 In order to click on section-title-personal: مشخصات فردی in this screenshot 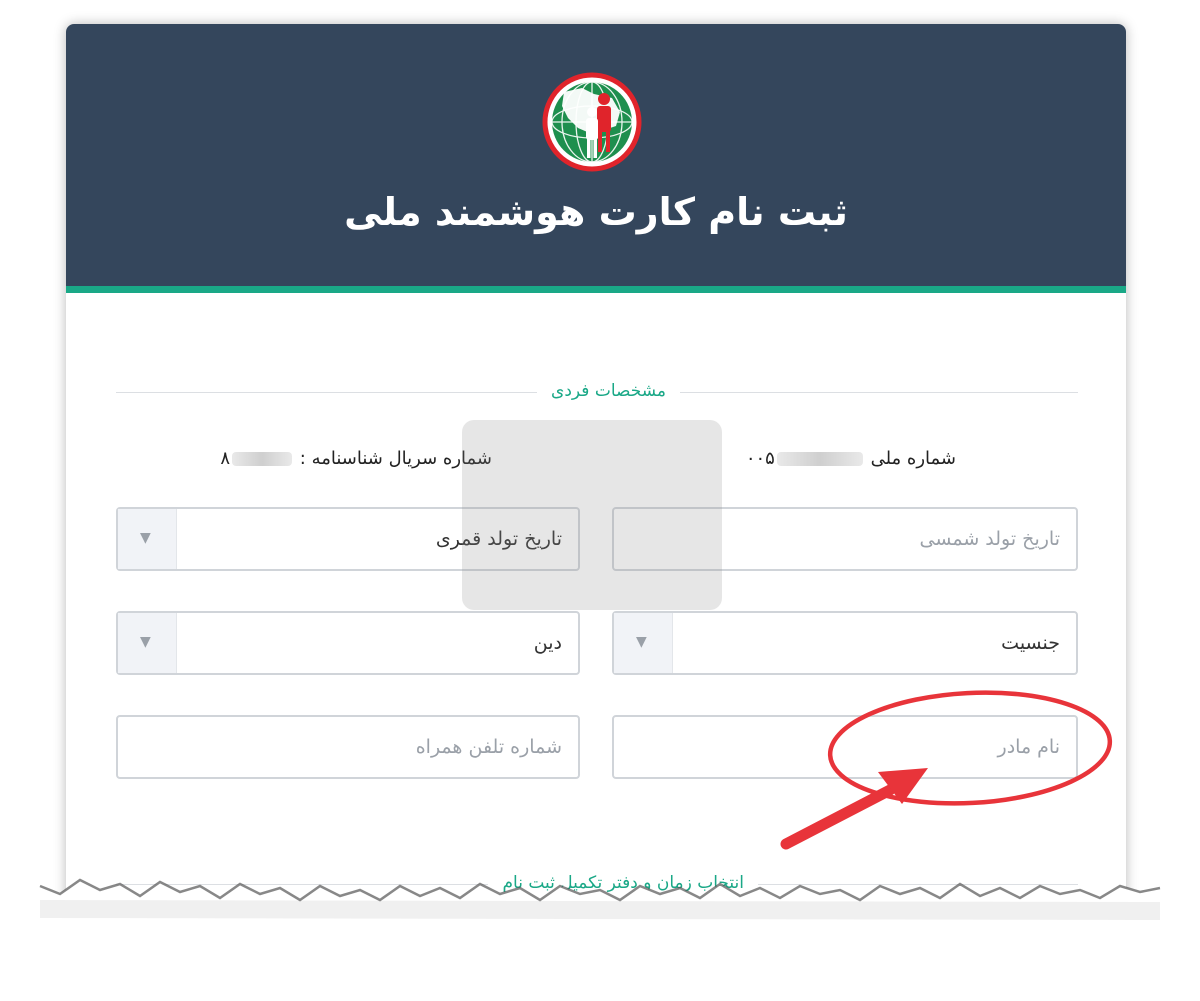, I will do `click(608, 391)`.